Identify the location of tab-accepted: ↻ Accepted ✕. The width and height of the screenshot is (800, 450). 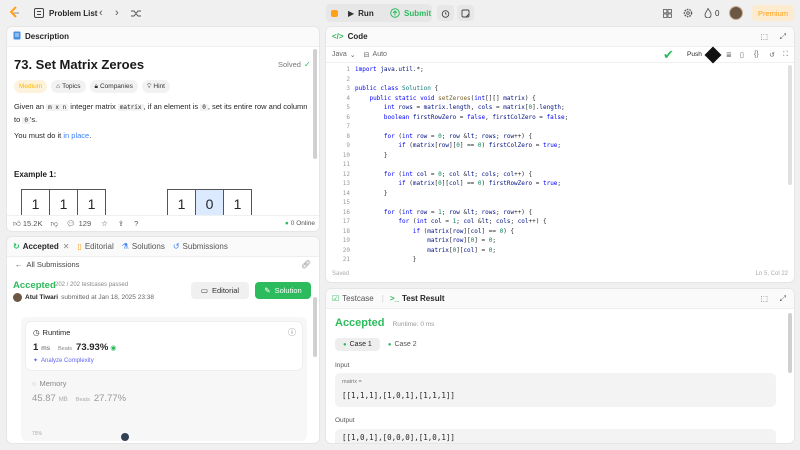
(41, 246).